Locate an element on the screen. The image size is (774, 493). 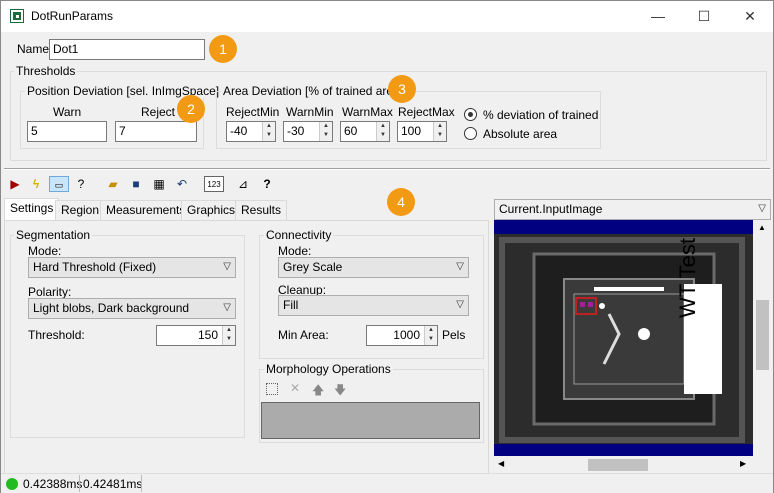
close-button: ✕ is located at coordinates (750, 16).